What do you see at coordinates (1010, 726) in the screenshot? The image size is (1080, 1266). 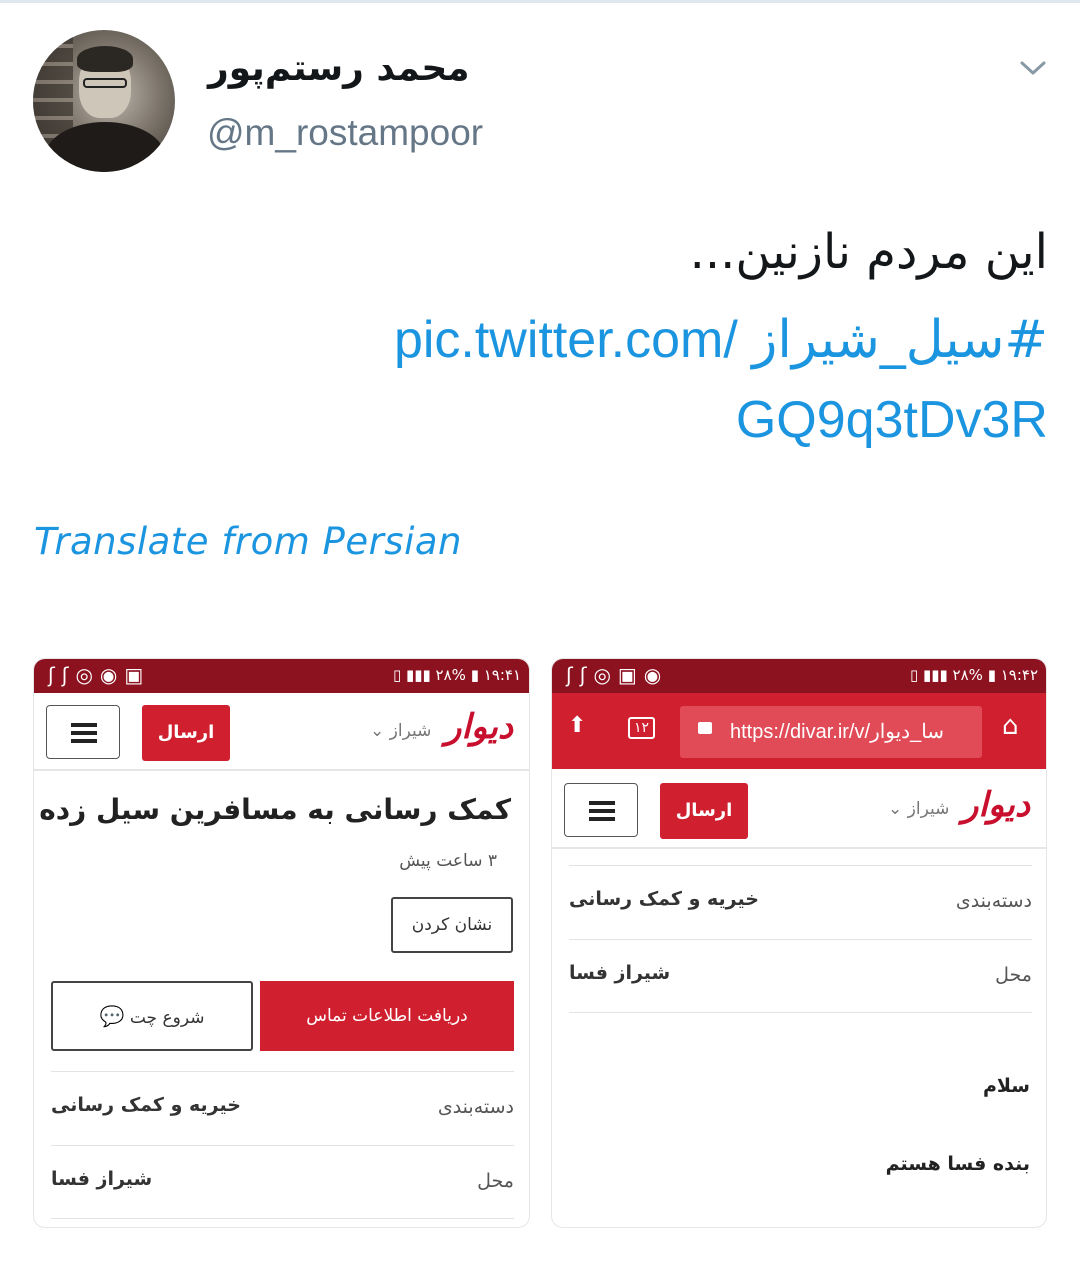 I see `home-icon: ⌂` at bounding box center [1010, 726].